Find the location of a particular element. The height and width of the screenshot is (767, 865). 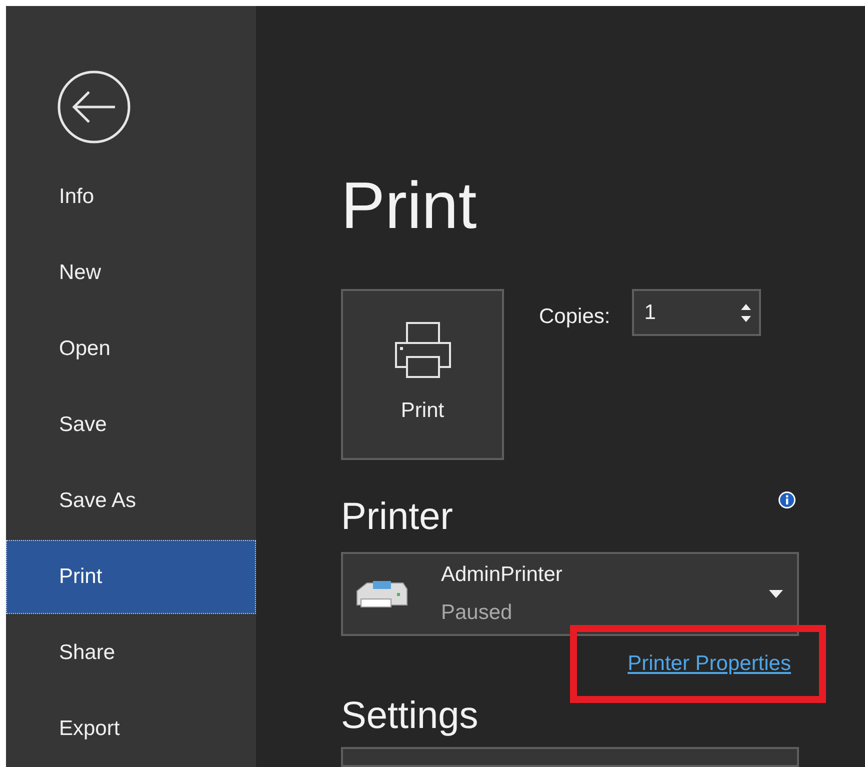

sidebar-item: Print is located at coordinates (131, 577).